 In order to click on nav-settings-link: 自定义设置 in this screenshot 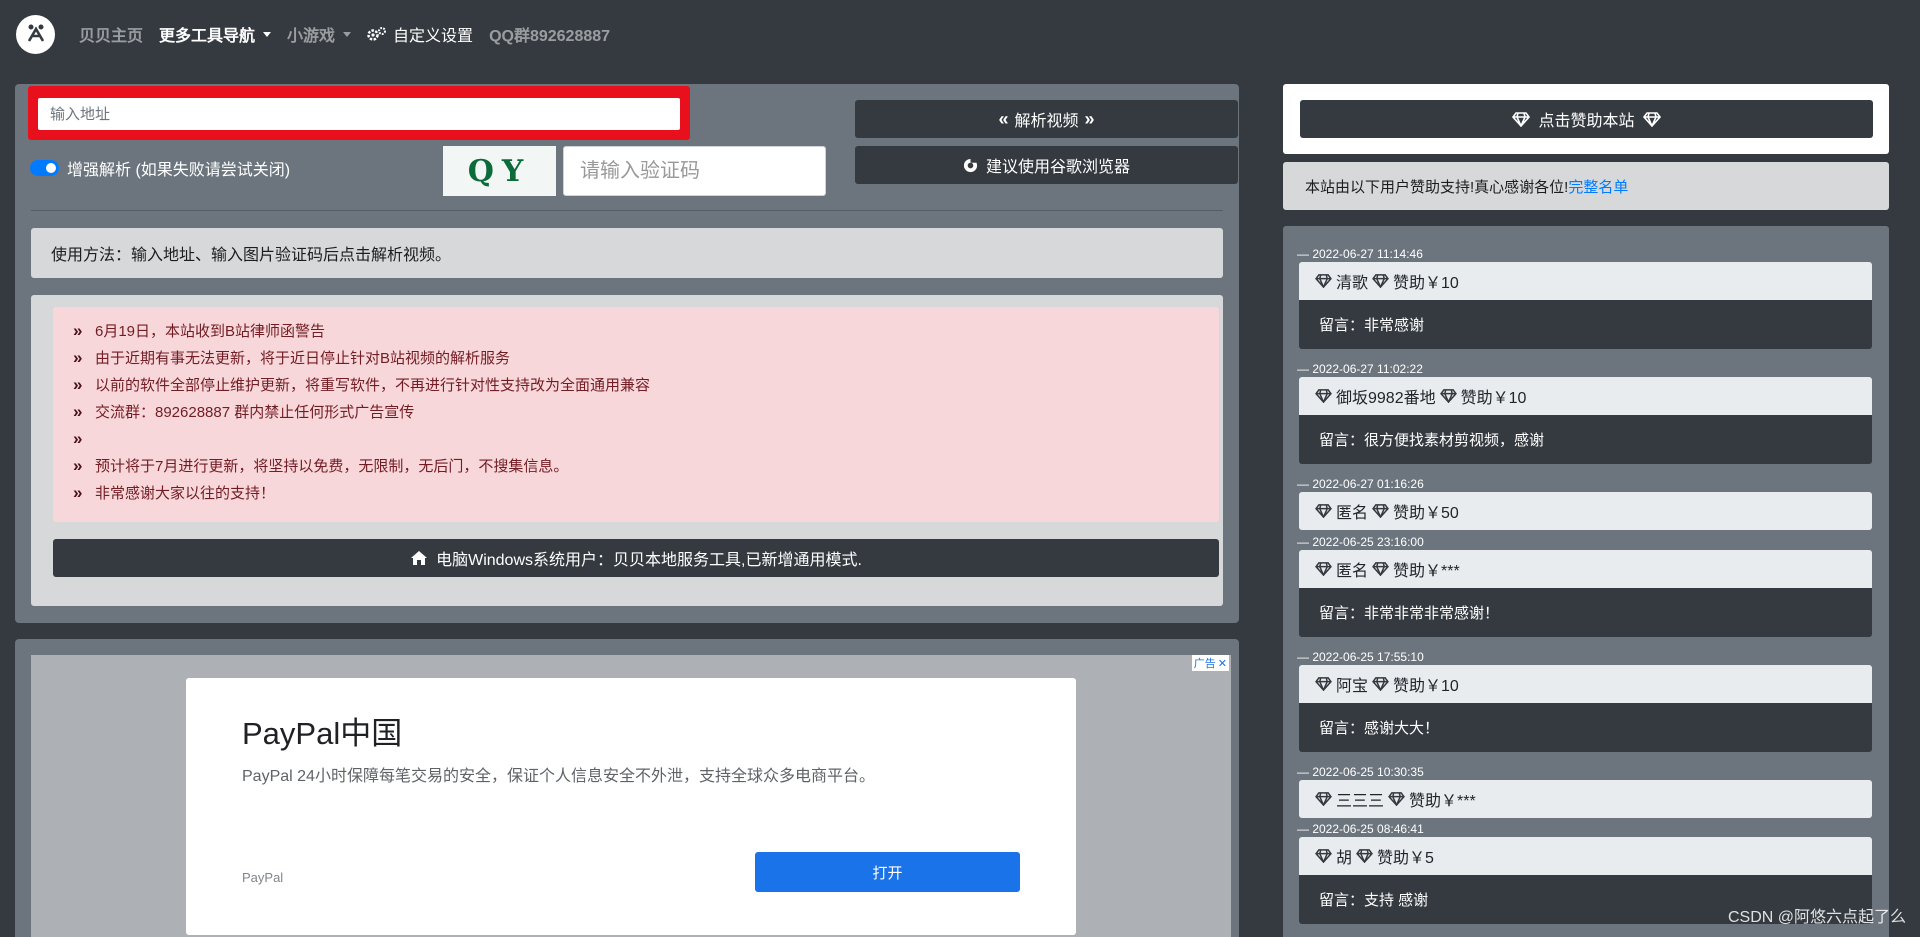, I will do `click(420, 34)`.